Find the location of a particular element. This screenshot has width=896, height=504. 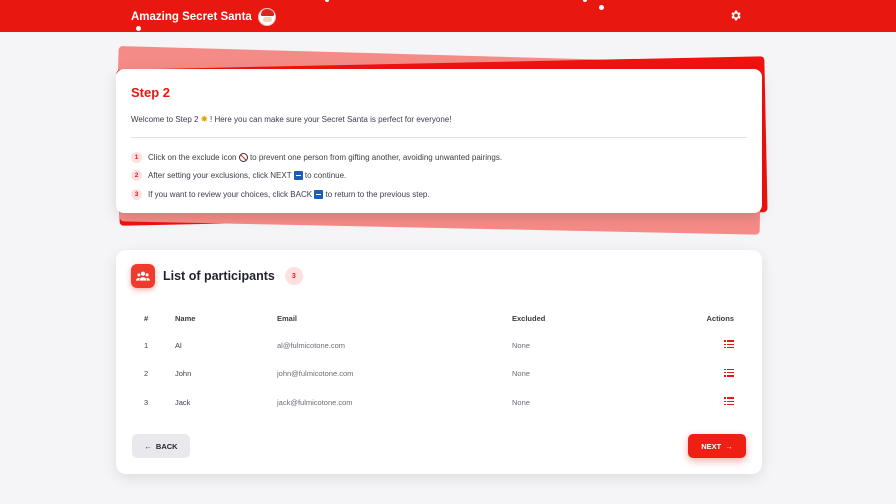

back-key-icon is located at coordinates (319, 194).